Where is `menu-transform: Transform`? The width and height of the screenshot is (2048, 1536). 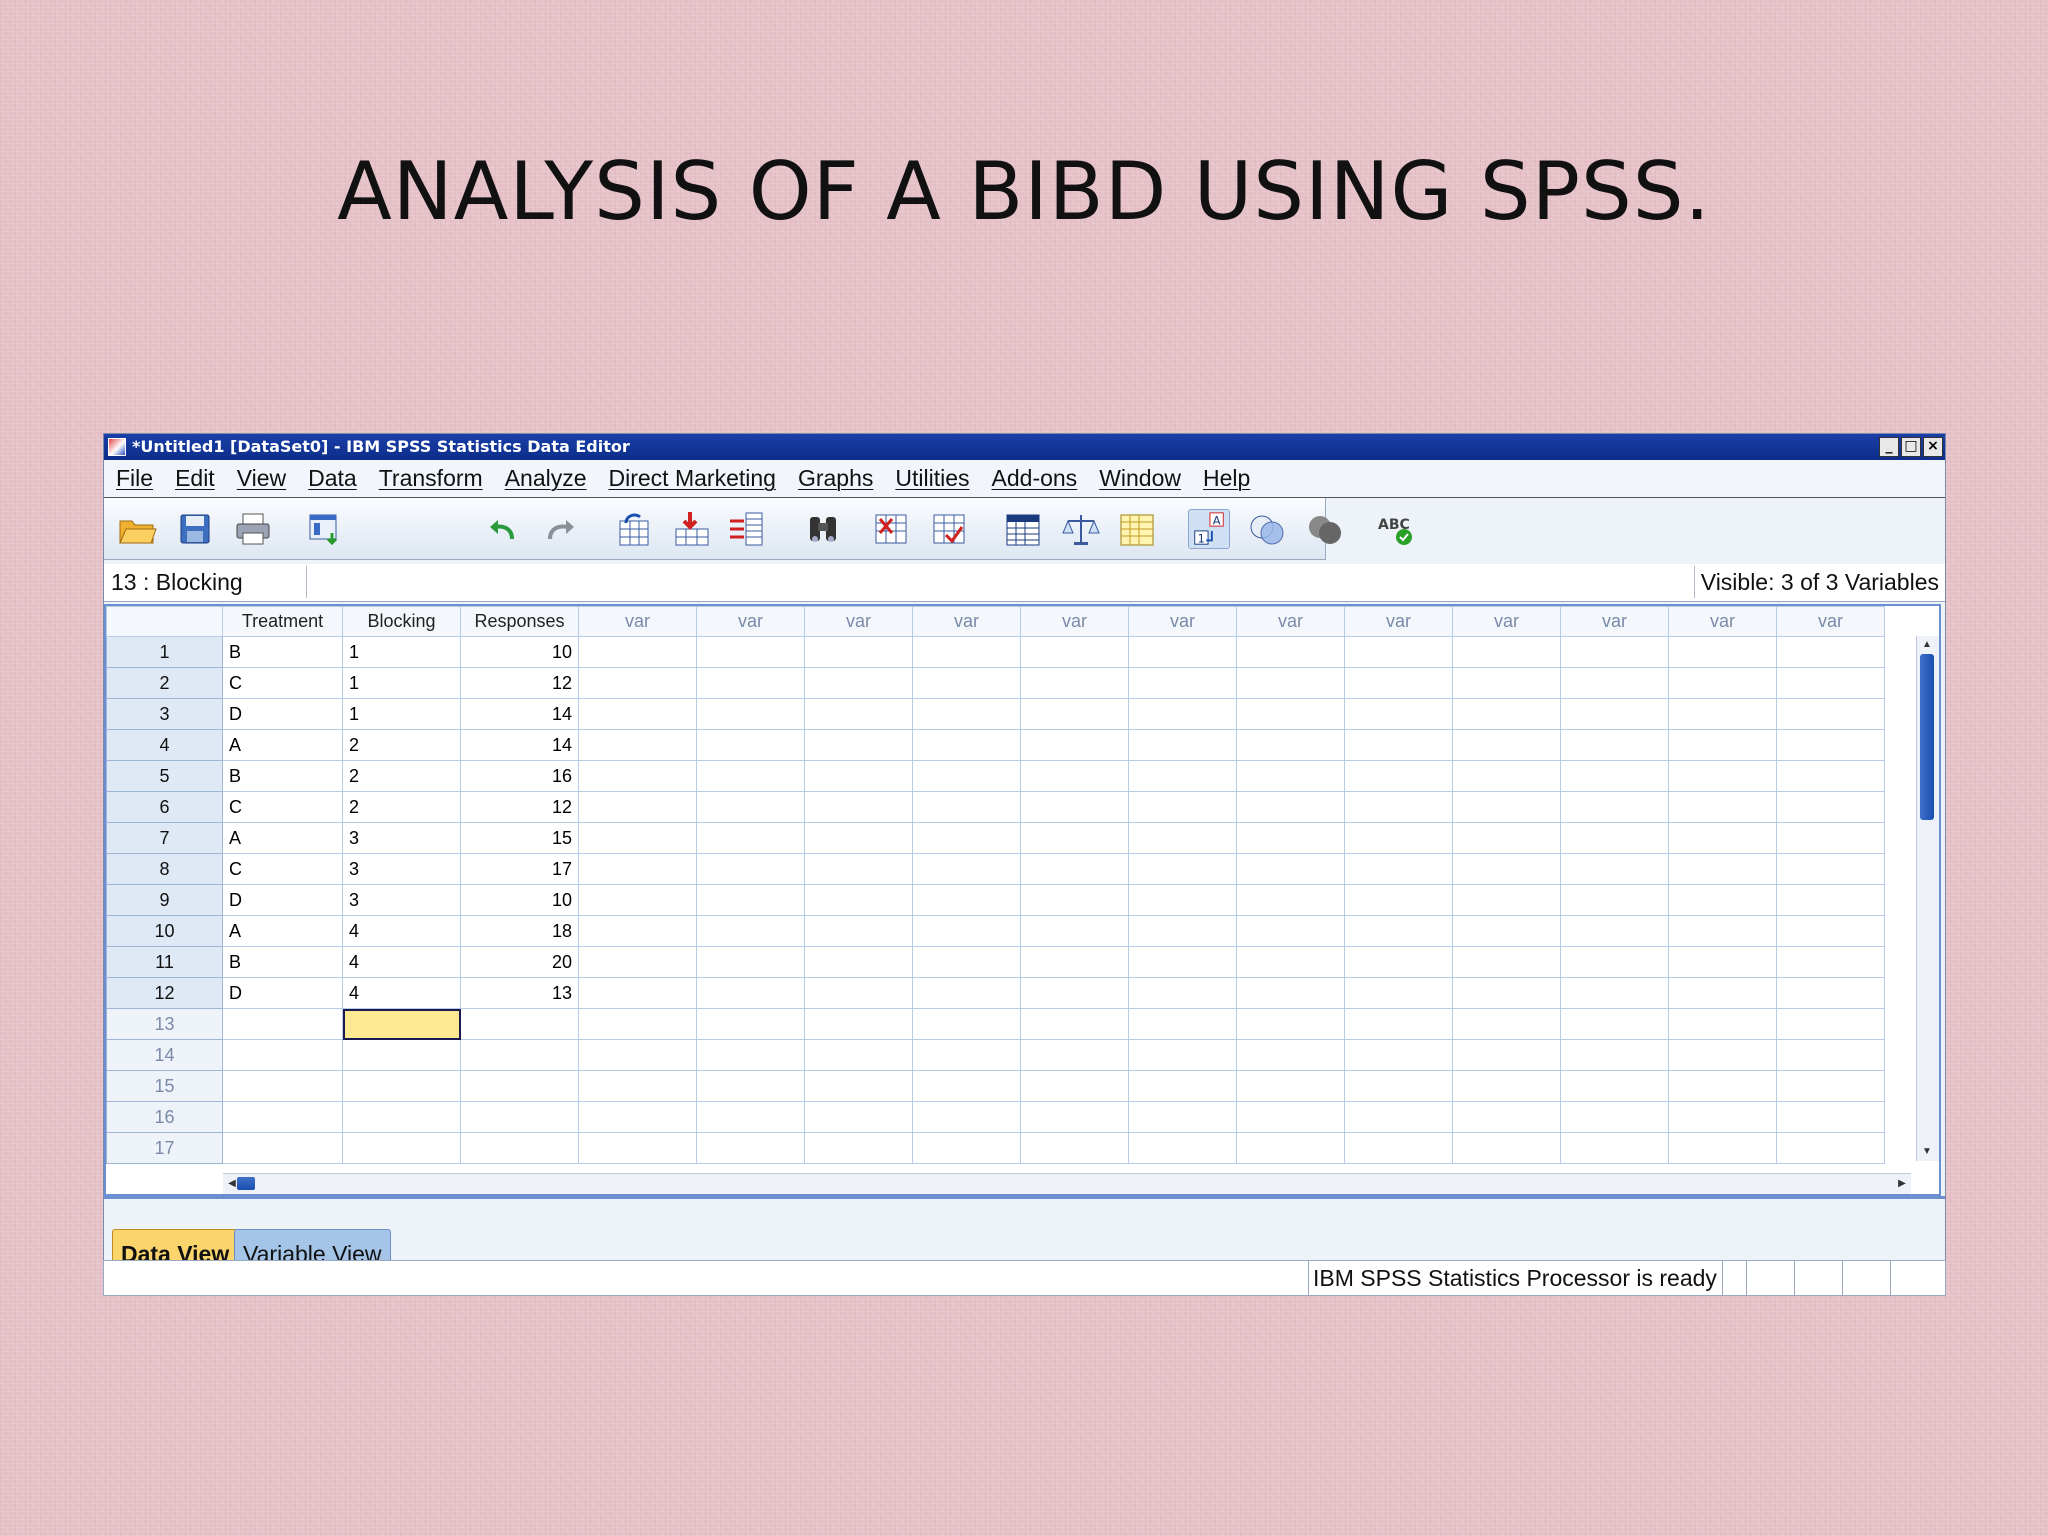
menu-transform: Transform is located at coordinates (431, 478).